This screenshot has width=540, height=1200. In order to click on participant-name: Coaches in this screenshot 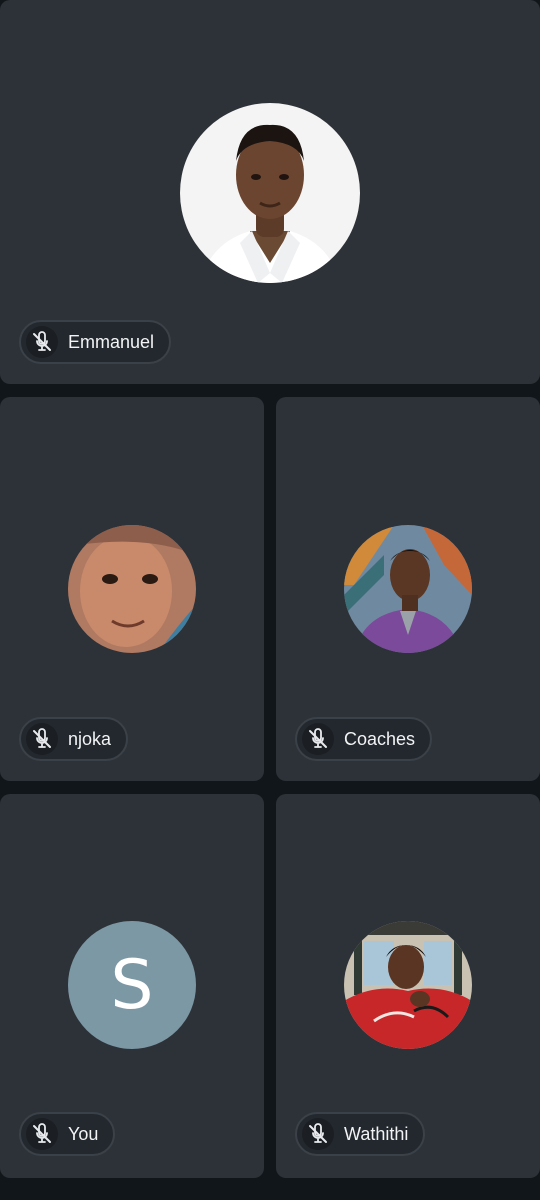, I will do `click(380, 738)`.